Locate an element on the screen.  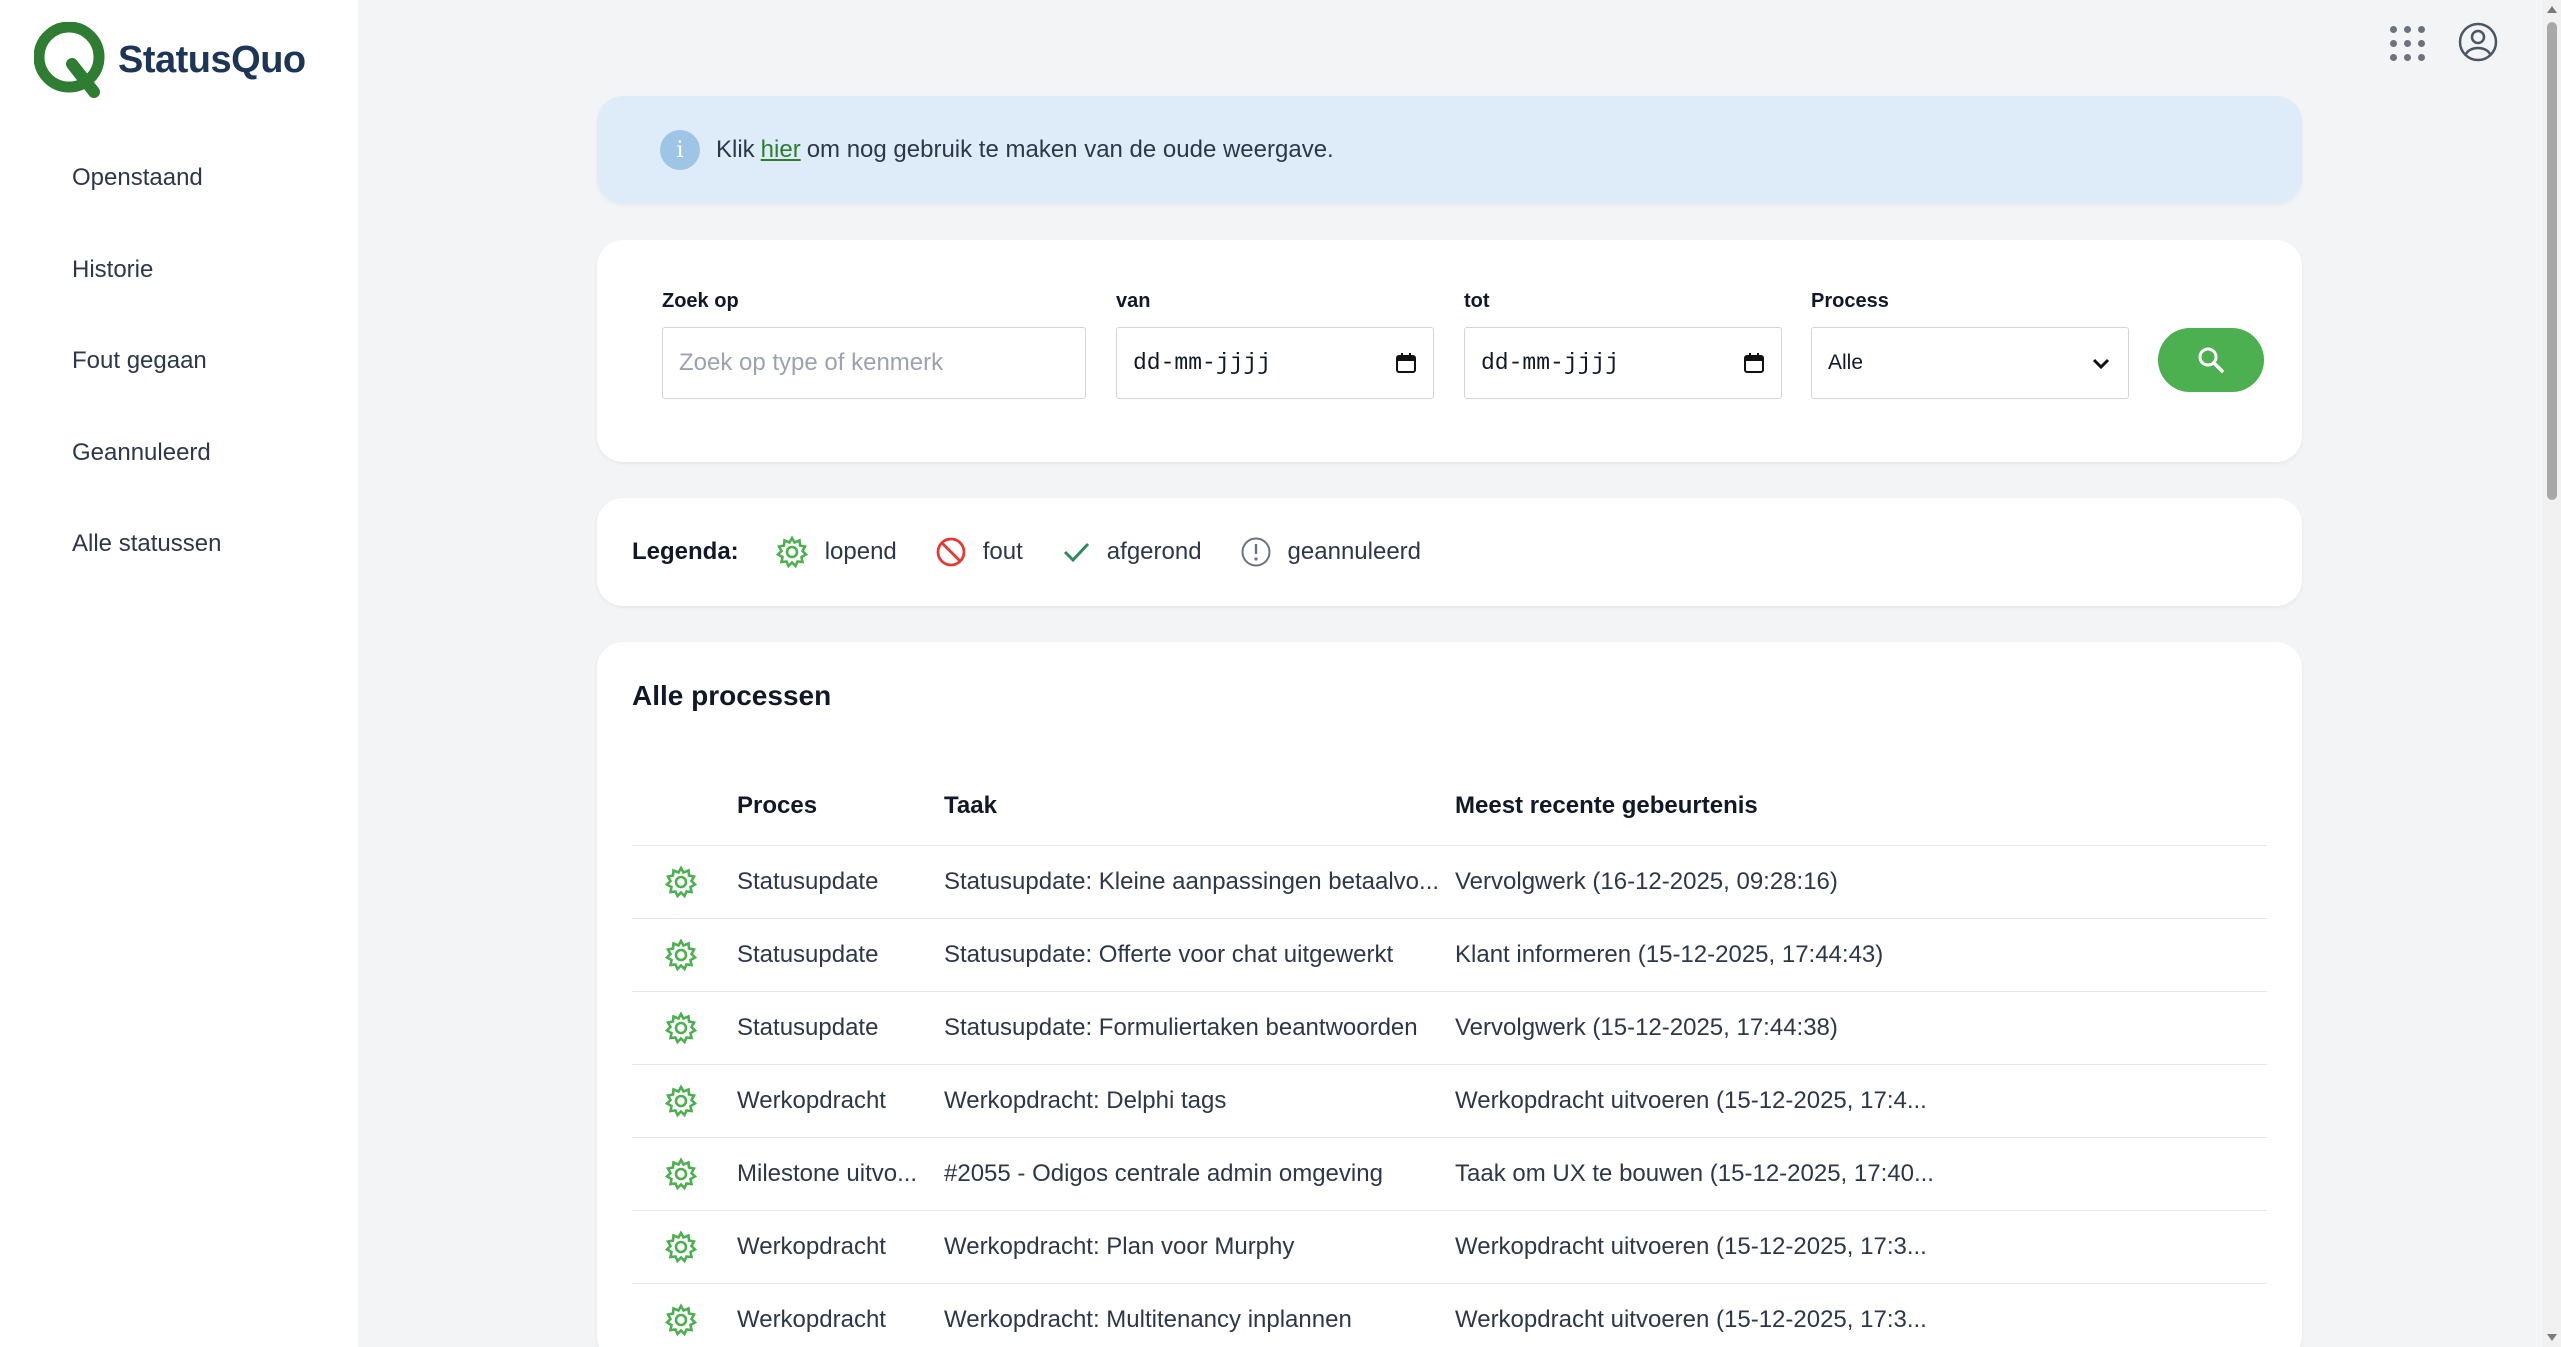
logo: StatusQuo is located at coordinates (170, 60).